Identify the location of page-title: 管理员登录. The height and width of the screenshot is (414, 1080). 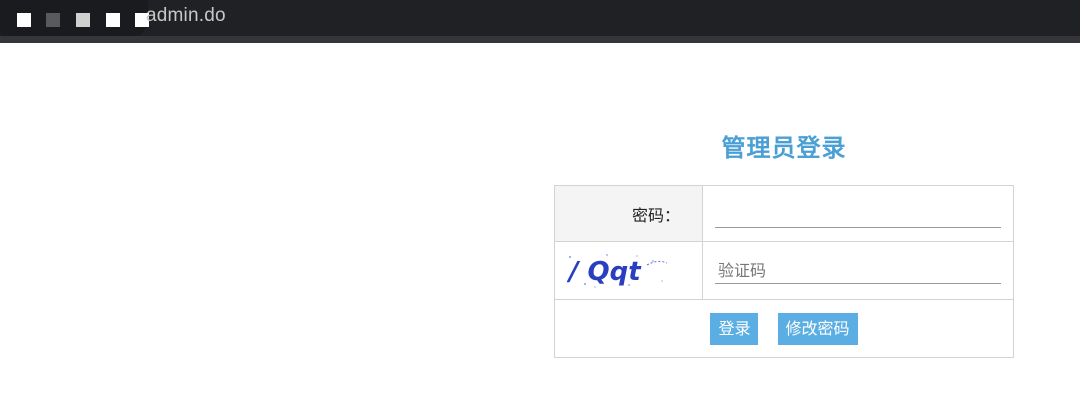
(784, 148).